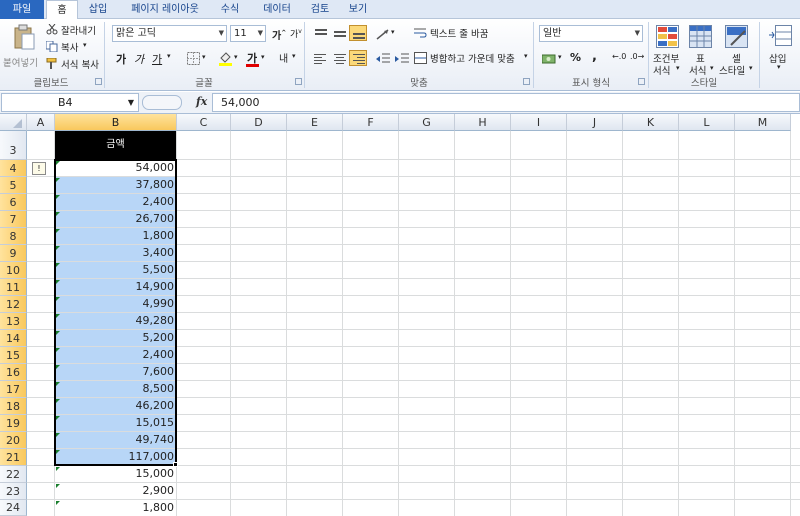  What do you see at coordinates (594, 56) in the screenshot?
I see `comma-button: ,` at bounding box center [594, 56].